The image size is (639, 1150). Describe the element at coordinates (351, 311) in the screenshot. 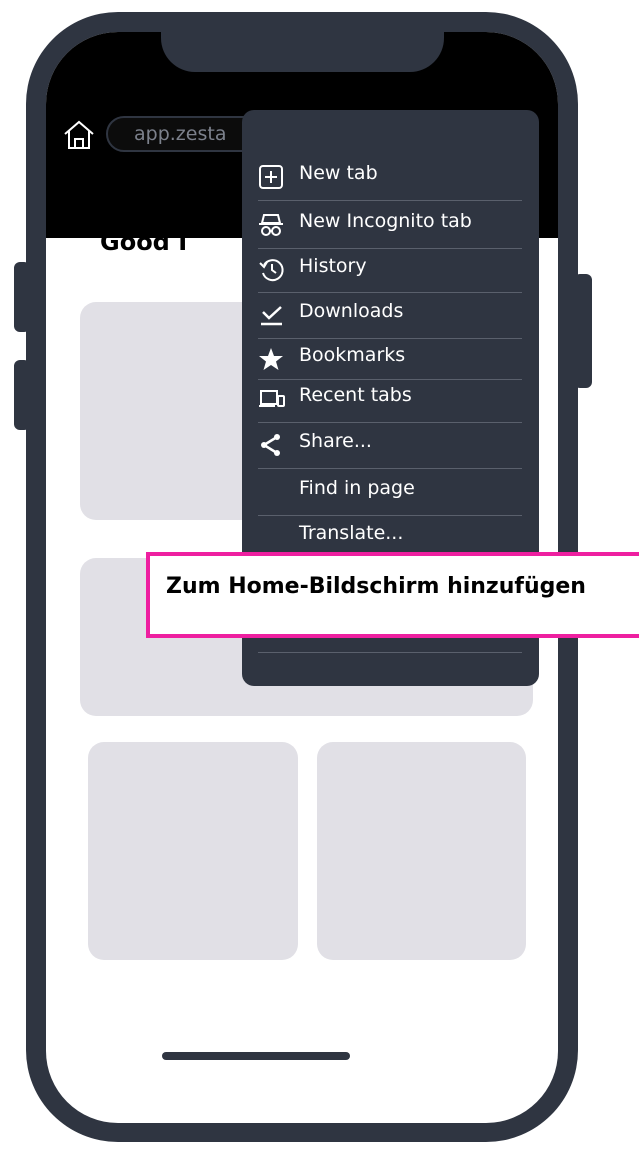

I see `menu-item-label: Downloads` at that location.